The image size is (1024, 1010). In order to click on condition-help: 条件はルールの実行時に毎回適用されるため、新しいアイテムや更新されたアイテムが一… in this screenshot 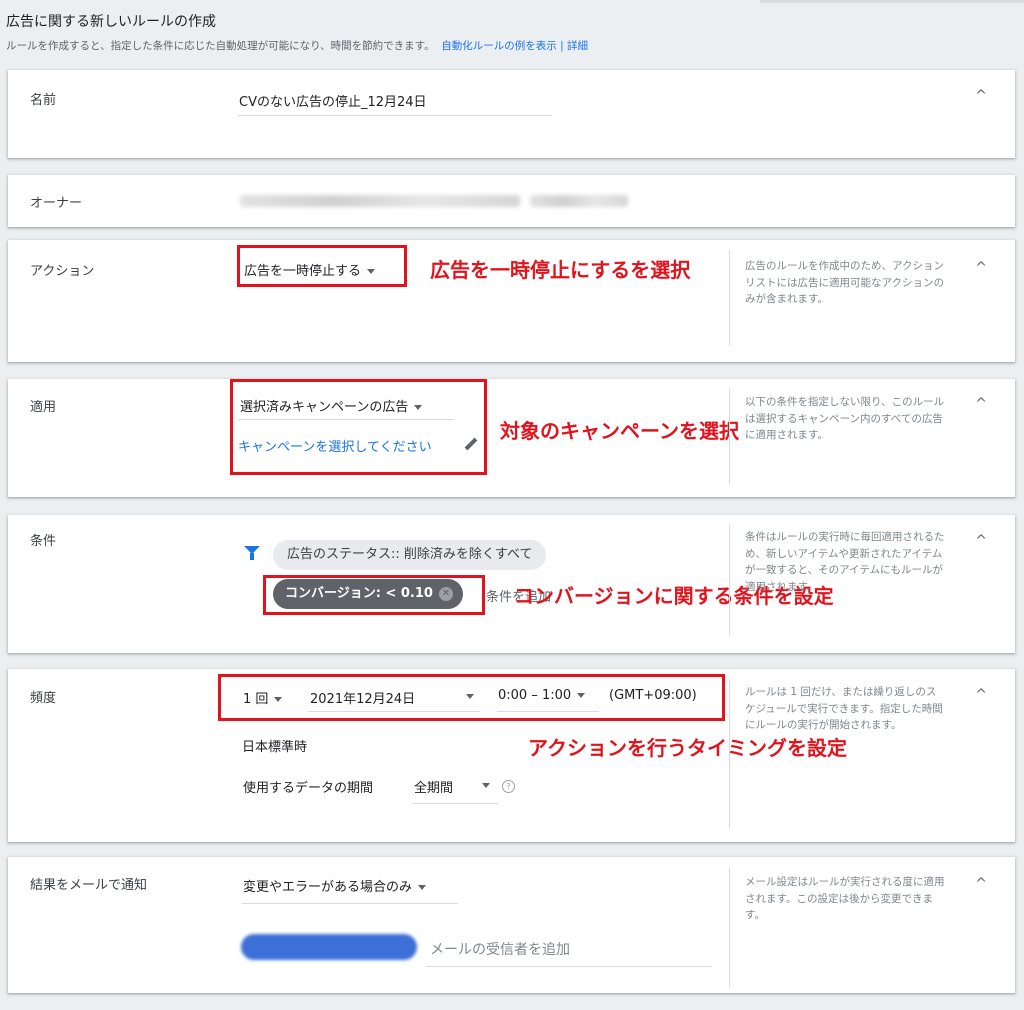, I will do `click(845, 562)`.